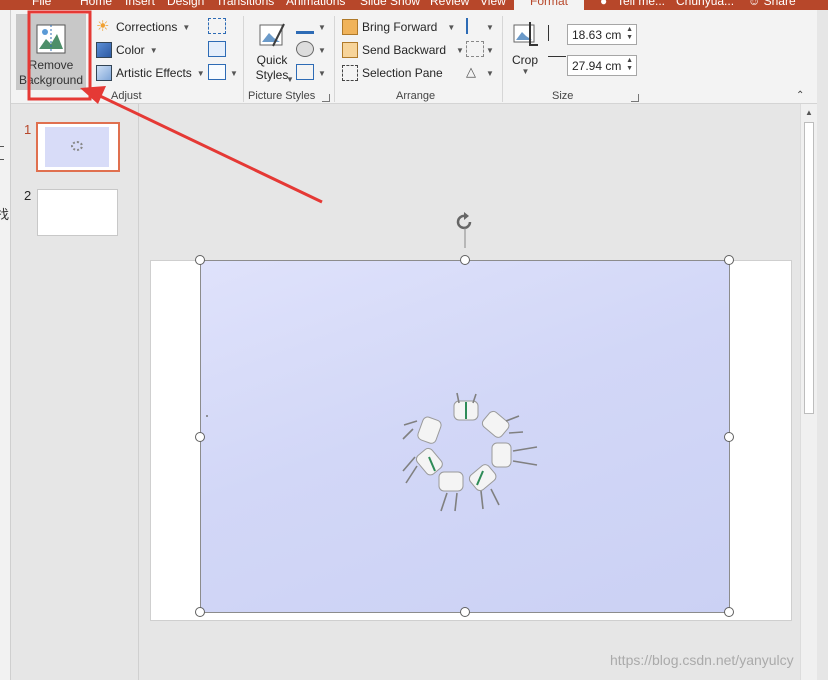  What do you see at coordinates (475, 49) in the screenshot?
I see `group-icon` at bounding box center [475, 49].